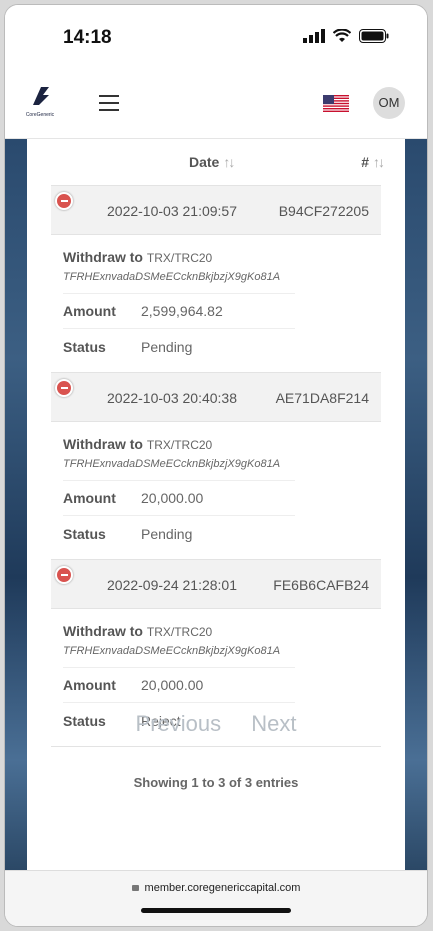 The height and width of the screenshot is (931, 433). I want to click on us-flag-icon, so click(336, 103).